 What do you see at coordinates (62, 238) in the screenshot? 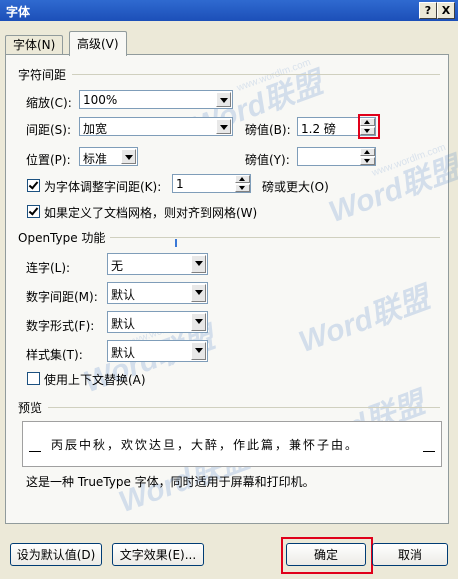
I see `opentype-title: OpenType 功能` at bounding box center [62, 238].